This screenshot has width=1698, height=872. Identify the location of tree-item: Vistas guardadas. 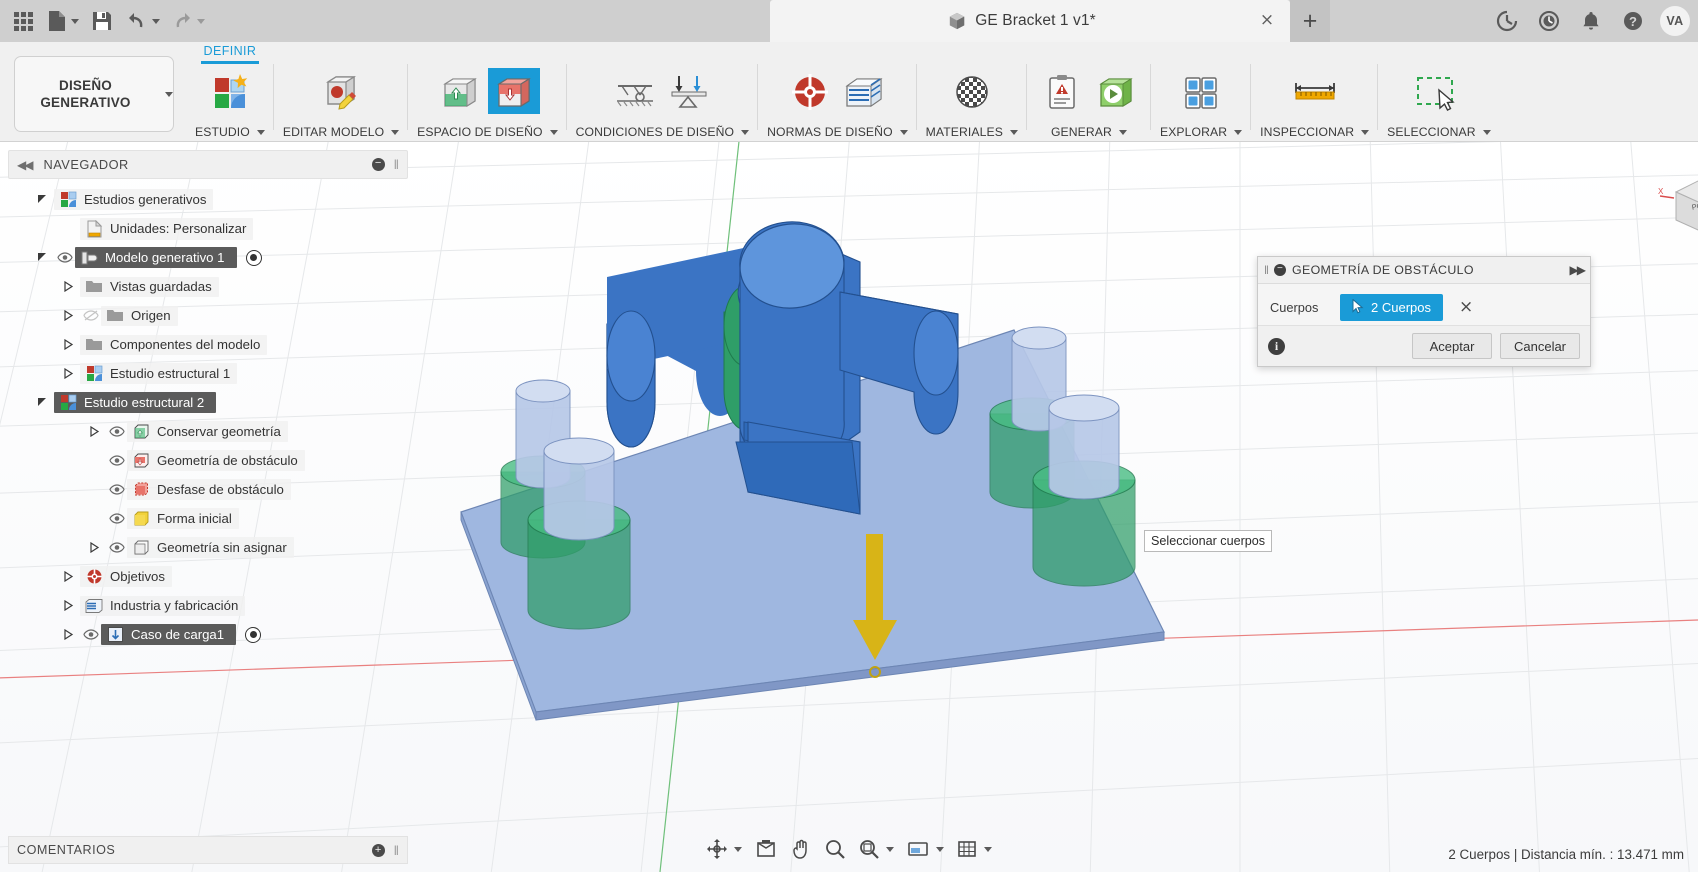
(149, 286).